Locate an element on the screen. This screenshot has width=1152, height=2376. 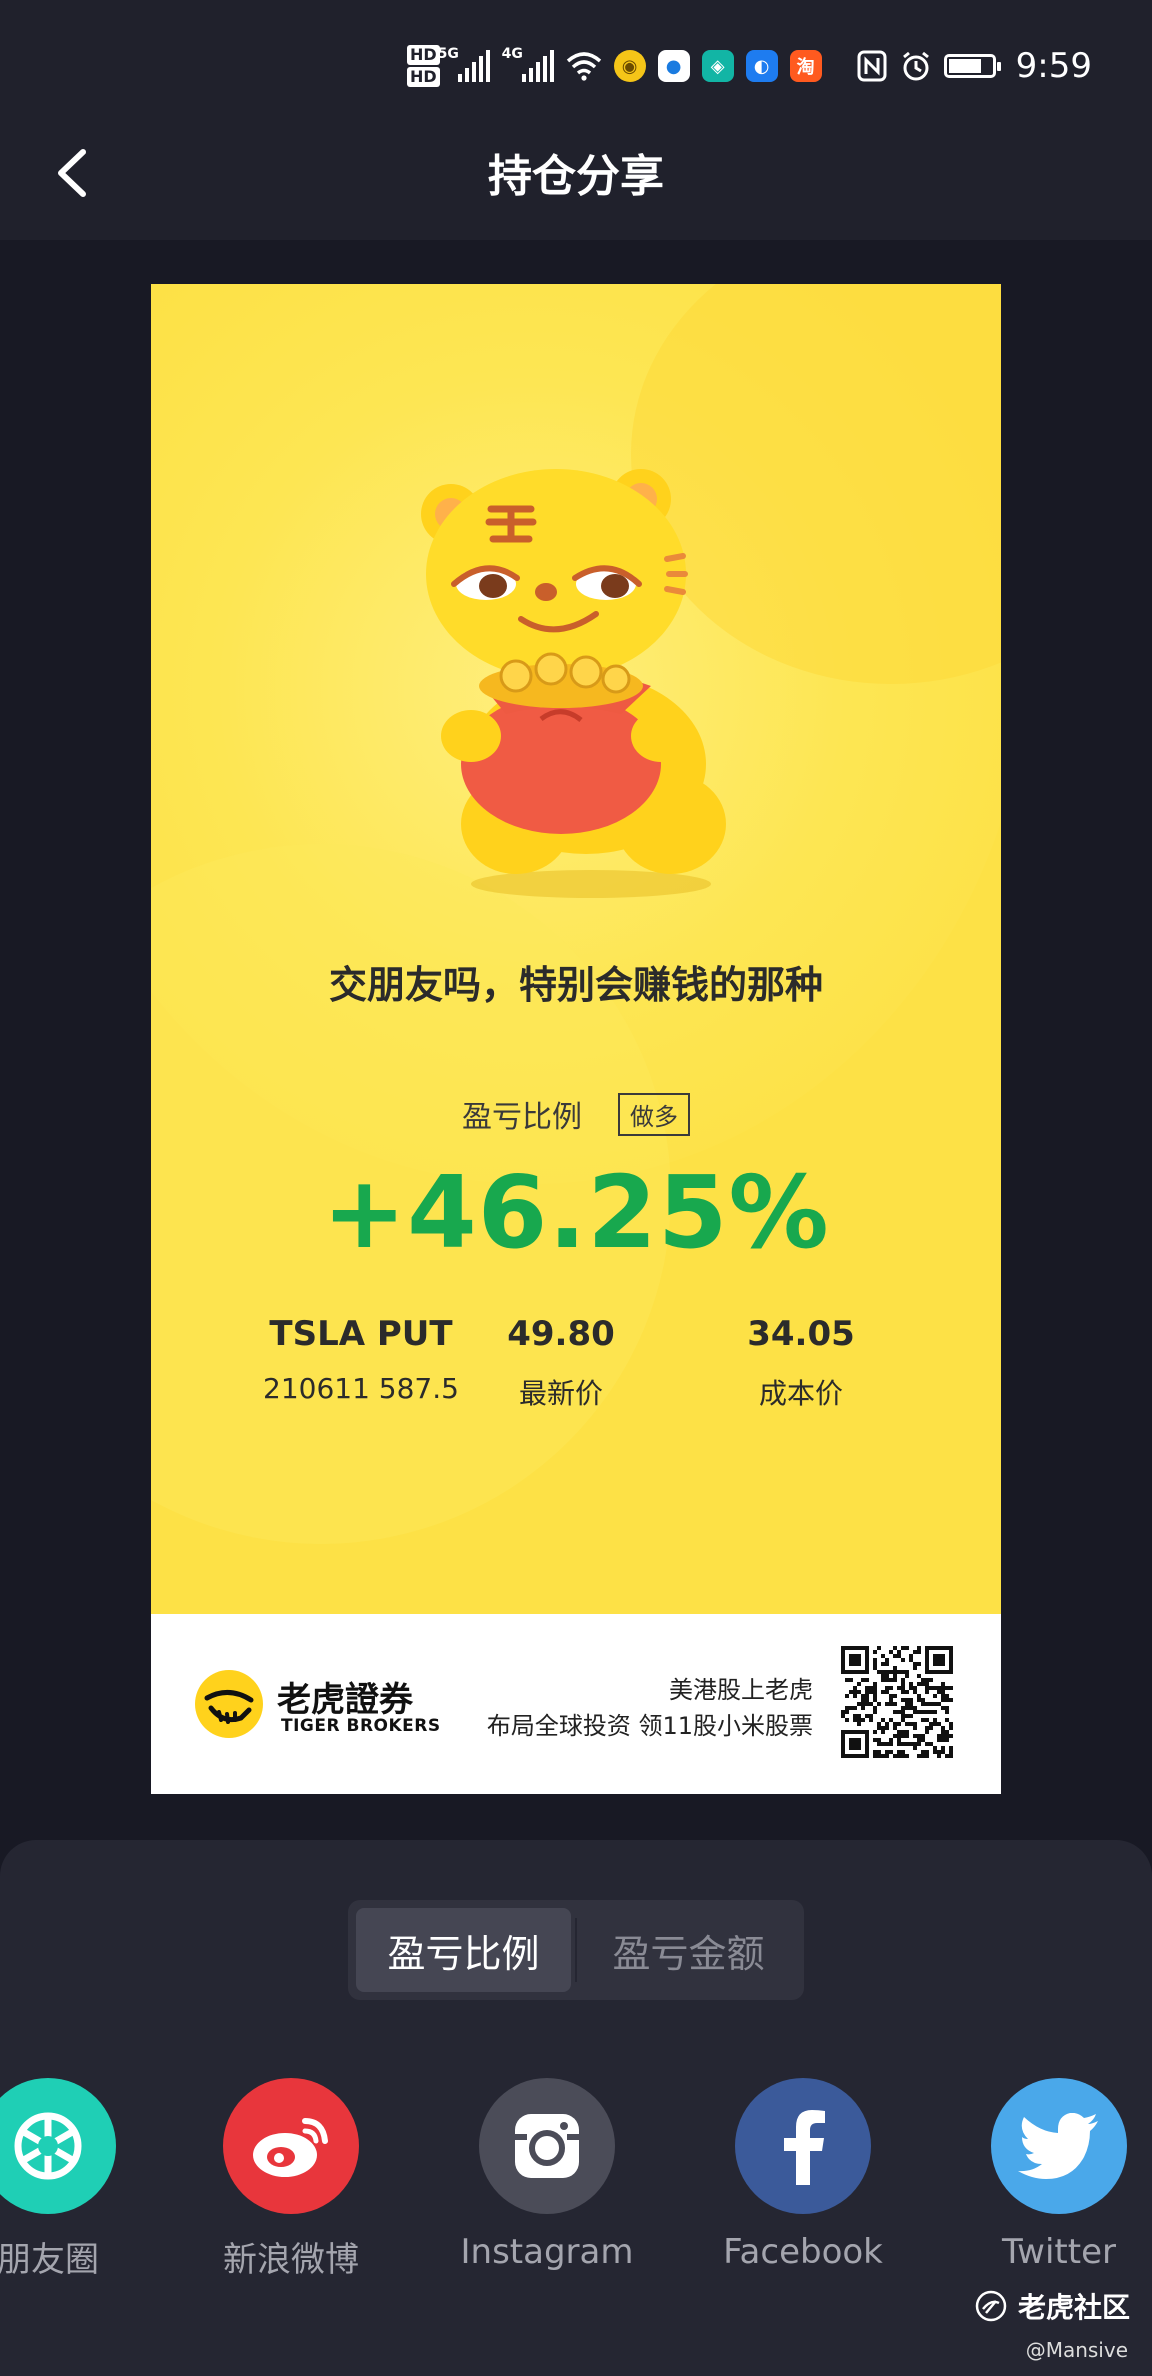
tab-pnl-ratio: 盈亏比例 is located at coordinates (463, 1950).